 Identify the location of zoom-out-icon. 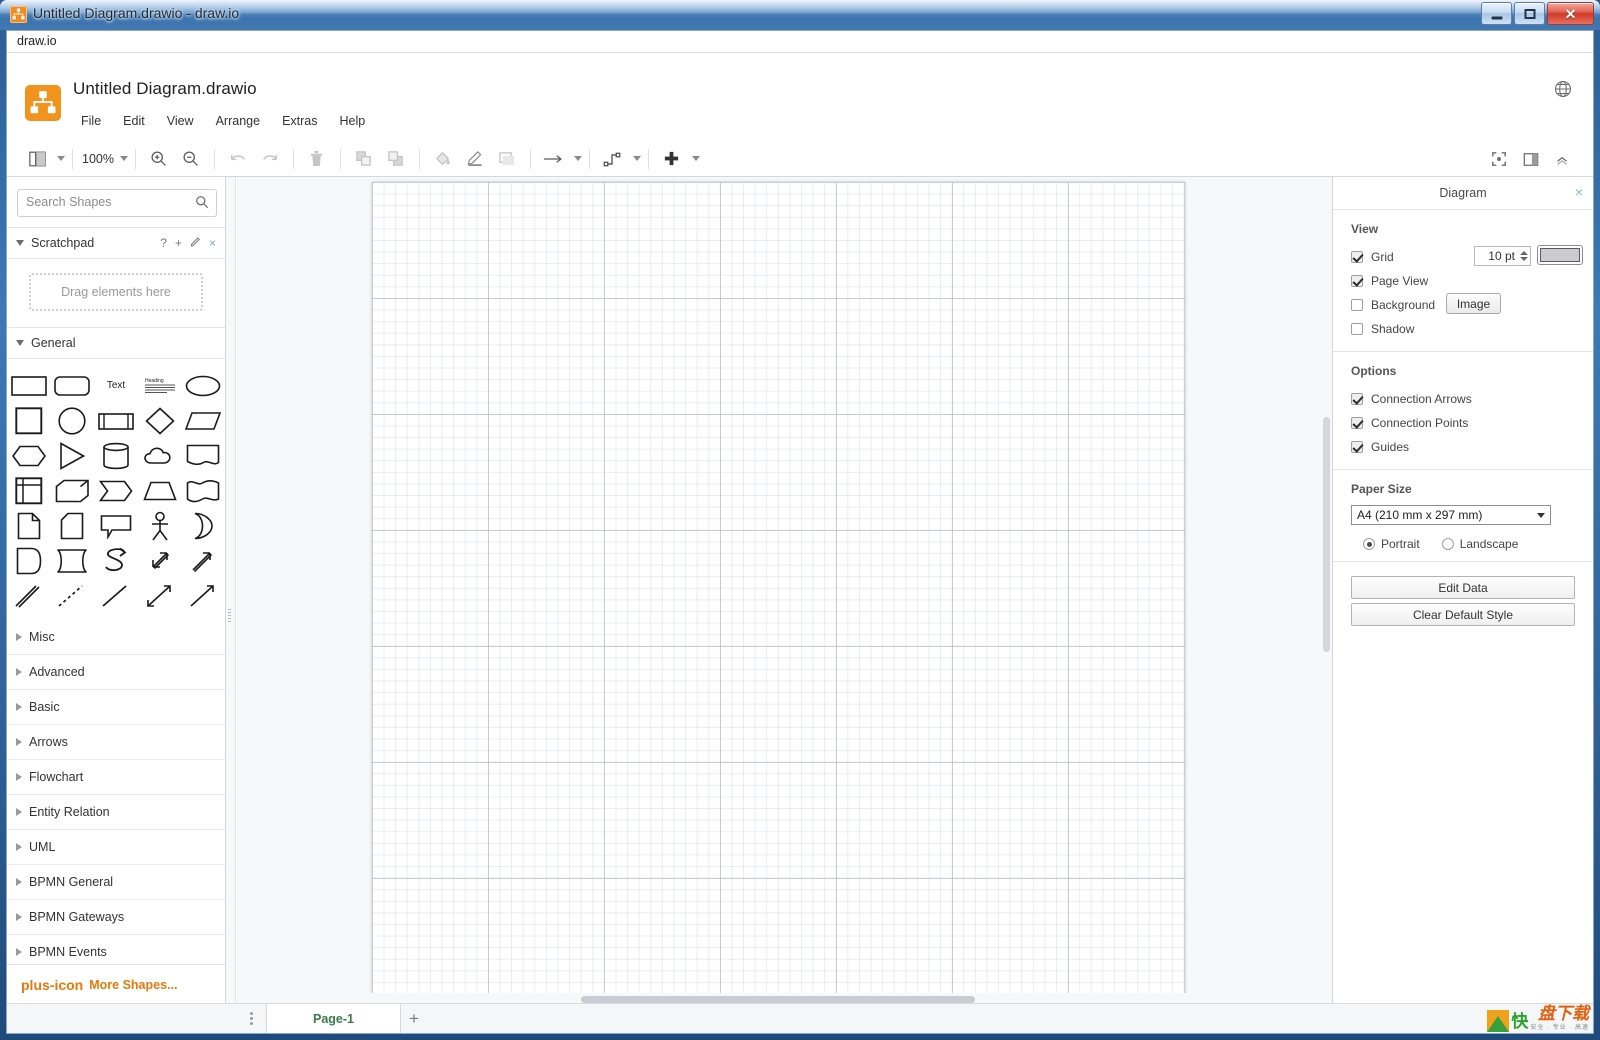
(191, 159).